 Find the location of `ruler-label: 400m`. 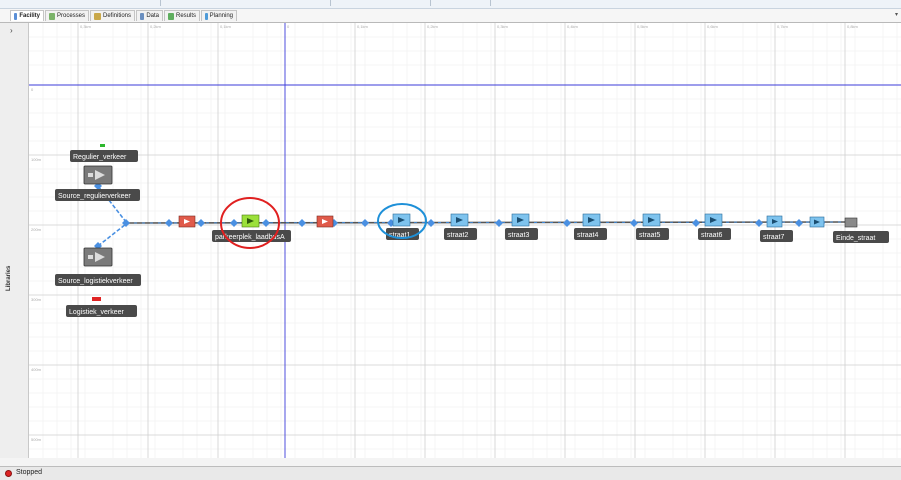

ruler-label: 400m is located at coordinates (36, 369).